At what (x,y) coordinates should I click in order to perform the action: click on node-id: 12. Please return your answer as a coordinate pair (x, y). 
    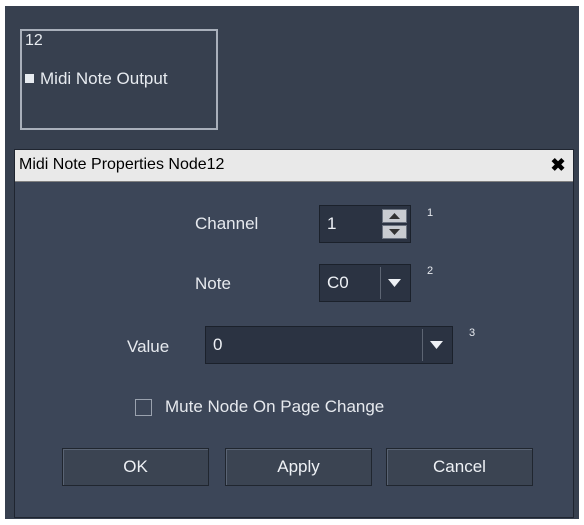
    Looking at the image, I should click on (34, 40).